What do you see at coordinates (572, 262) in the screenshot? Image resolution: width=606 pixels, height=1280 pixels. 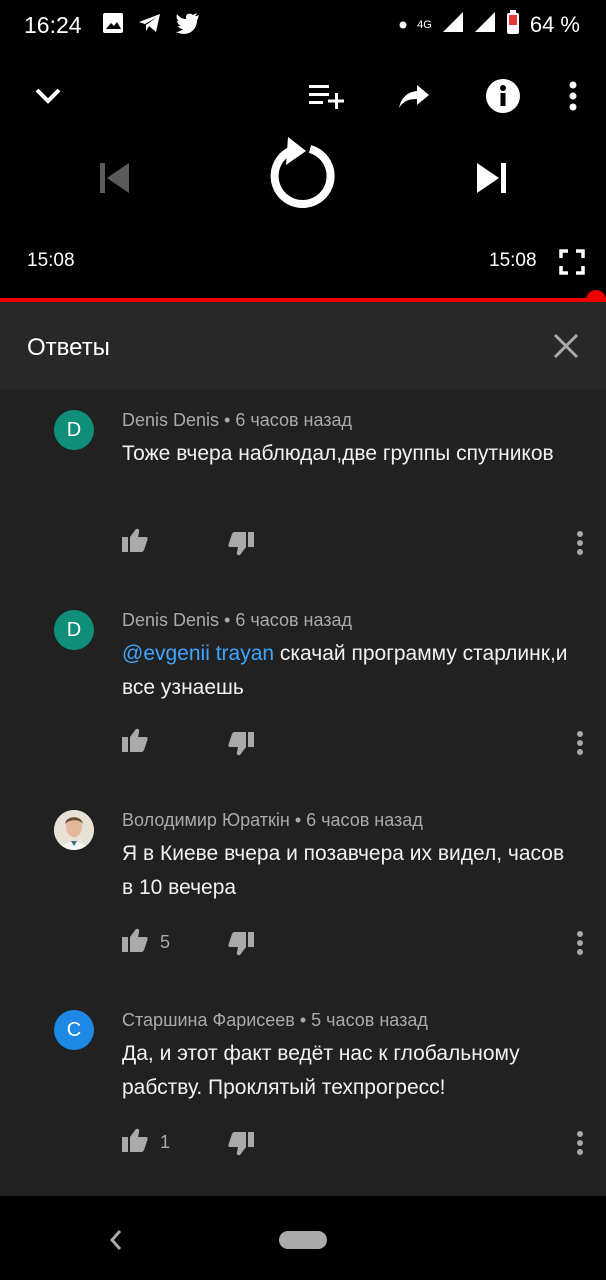 I see `fullscreen-icon` at bounding box center [572, 262].